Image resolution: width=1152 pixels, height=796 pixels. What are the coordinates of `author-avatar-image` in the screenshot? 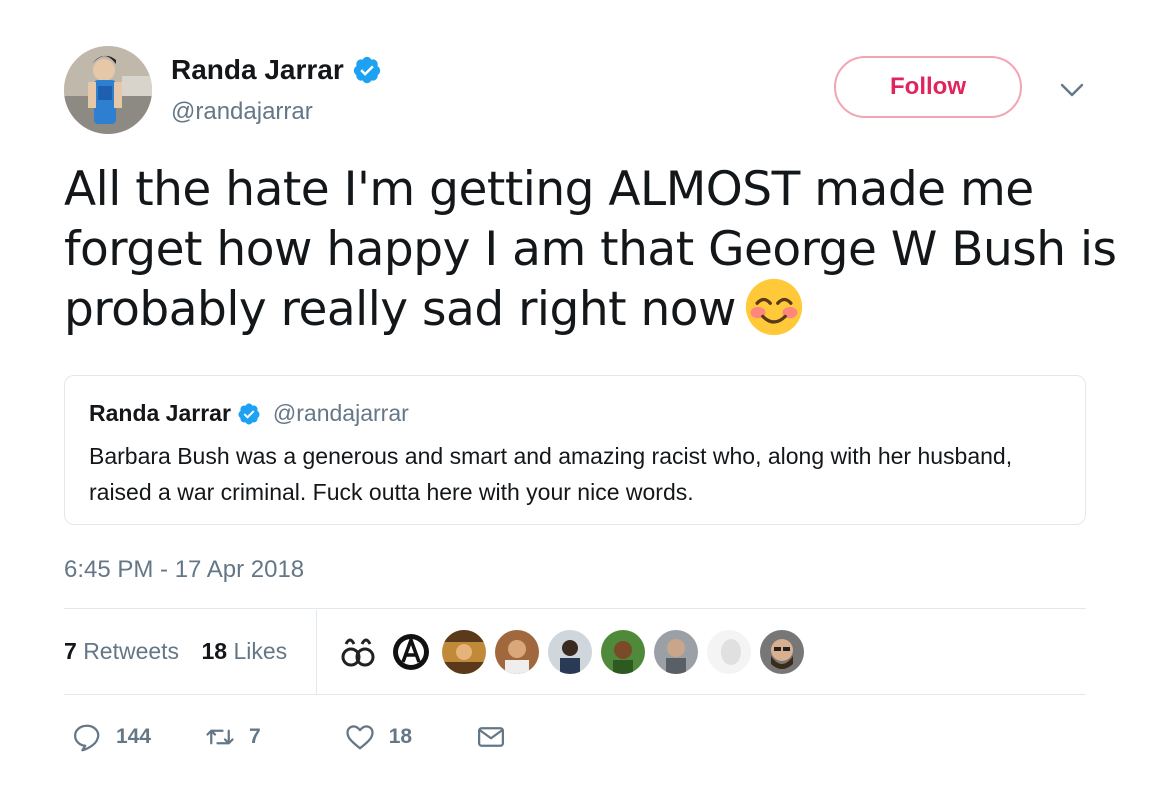 It's located at (108, 90).